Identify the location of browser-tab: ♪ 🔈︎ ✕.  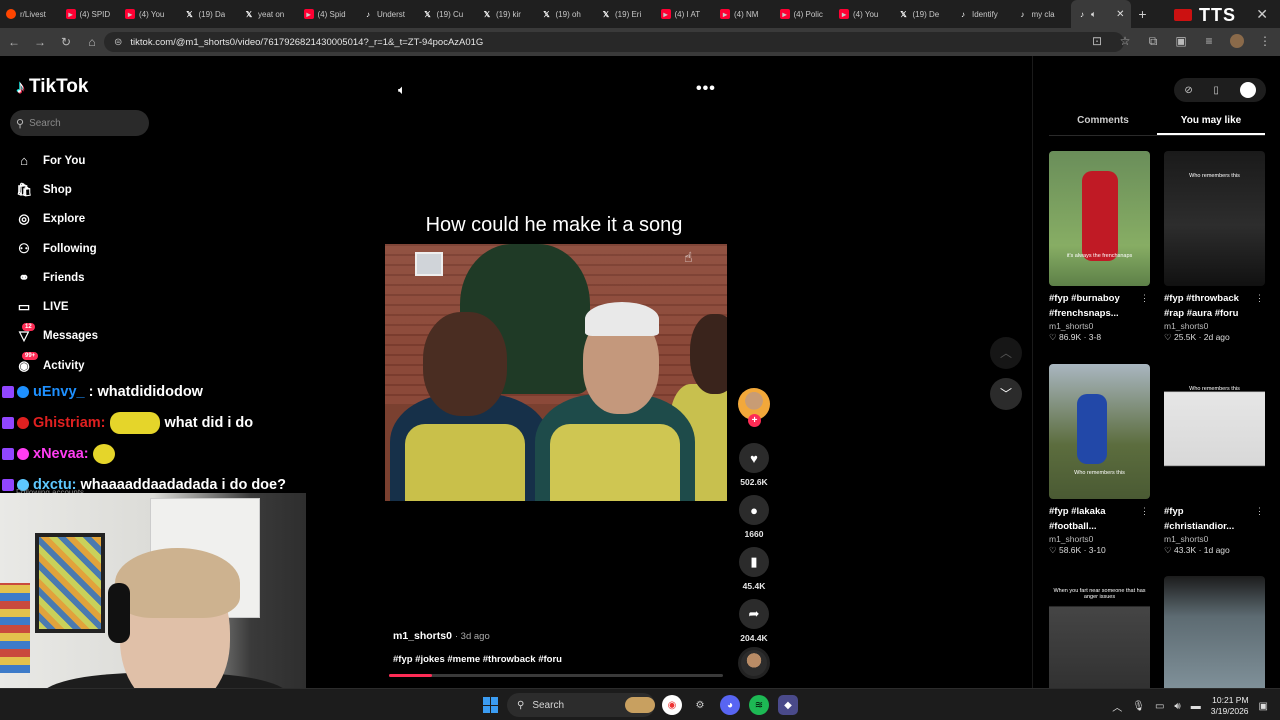
(1101, 14).